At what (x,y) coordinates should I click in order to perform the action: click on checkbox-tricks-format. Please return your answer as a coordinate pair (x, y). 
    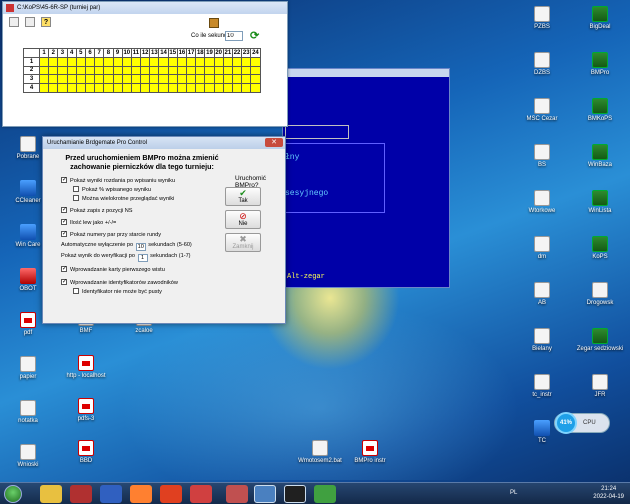
    Looking at the image, I should click on (64, 221).